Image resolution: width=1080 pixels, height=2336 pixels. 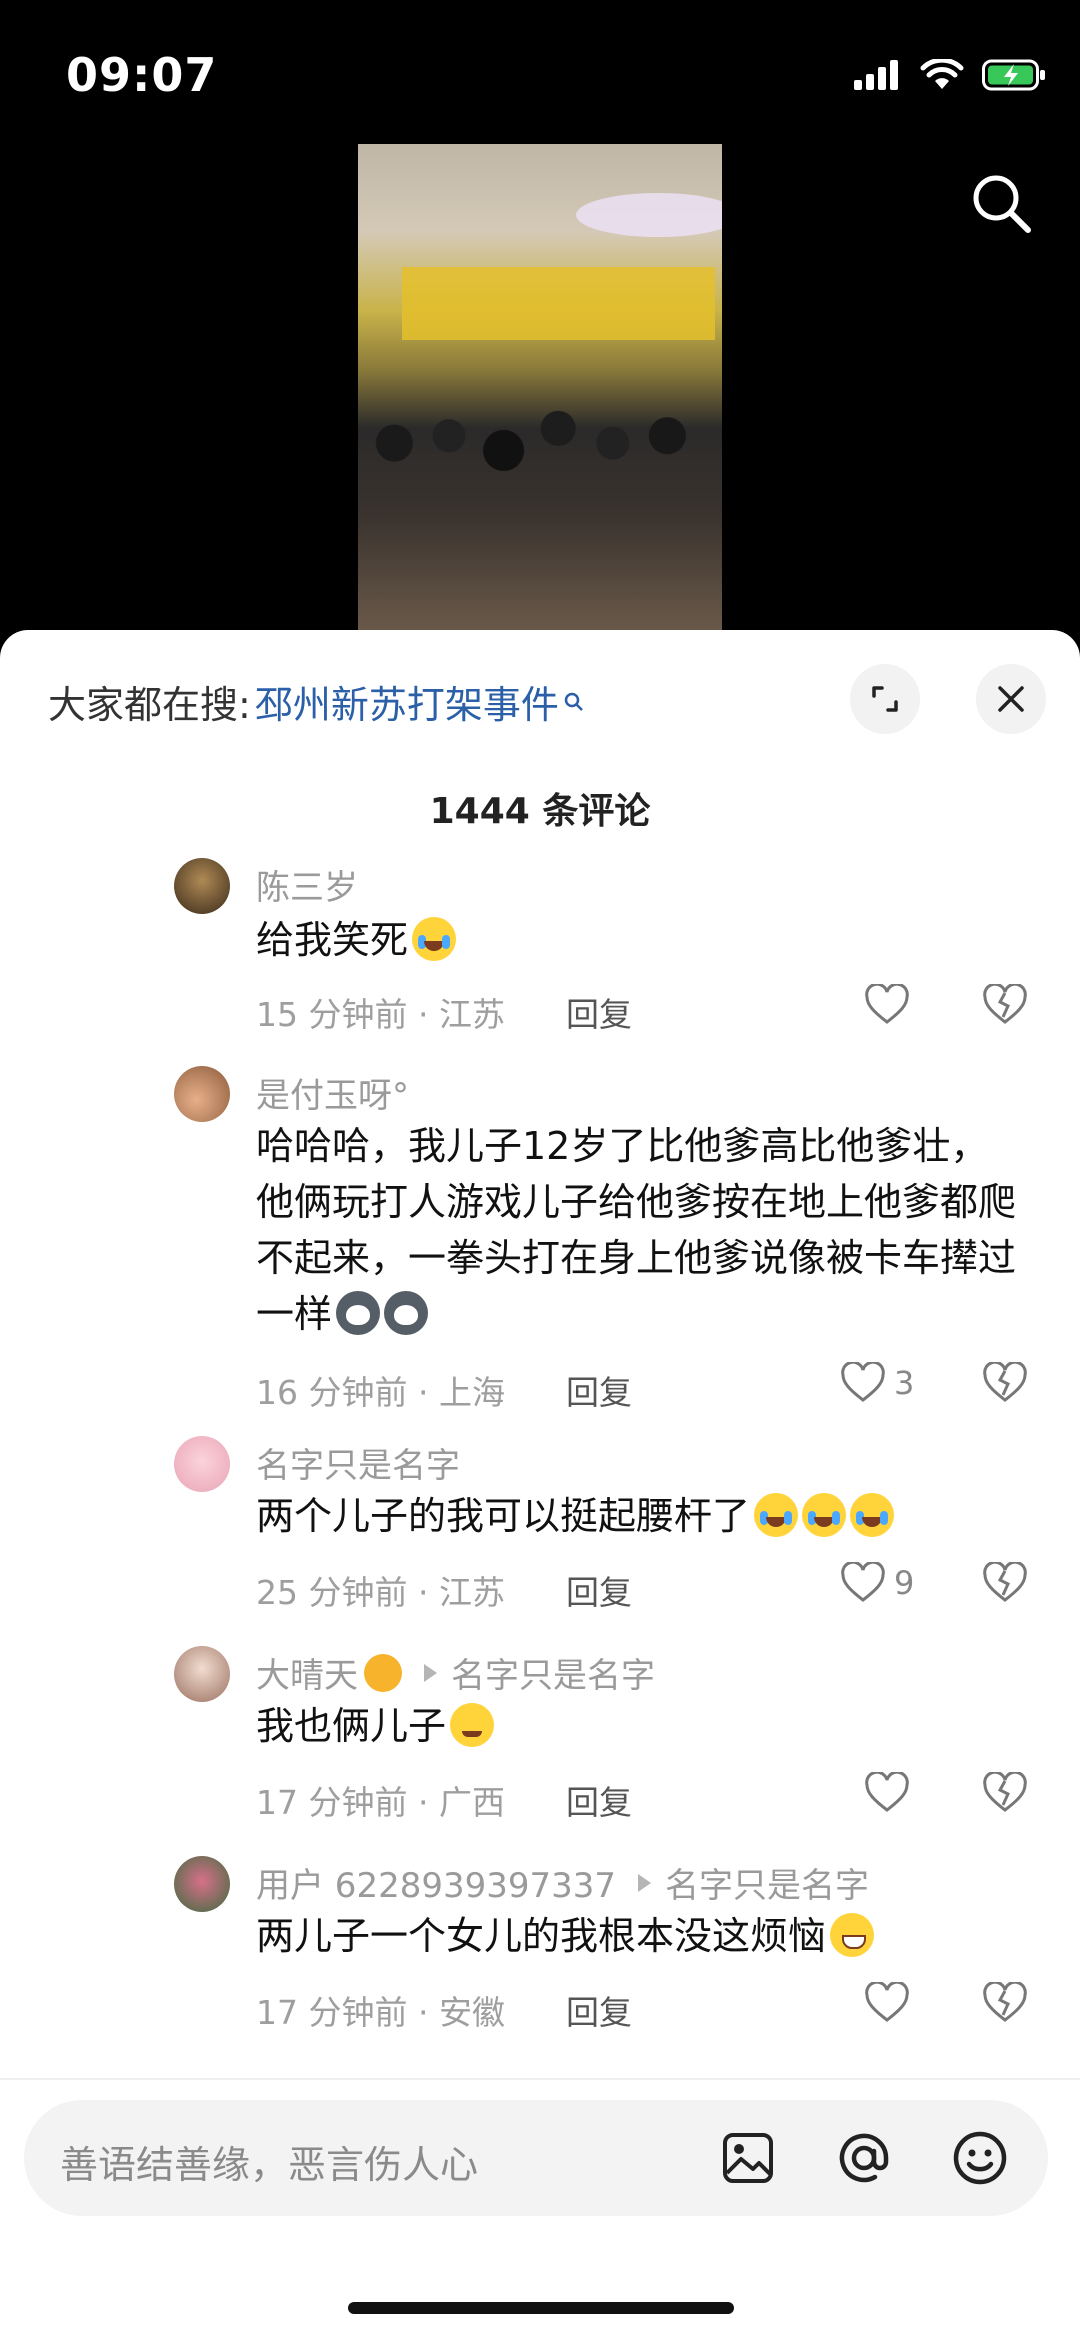 What do you see at coordinates (541, 2308) in the screenshot?
I see `home-indicator` at bounding box center [541, 2308].